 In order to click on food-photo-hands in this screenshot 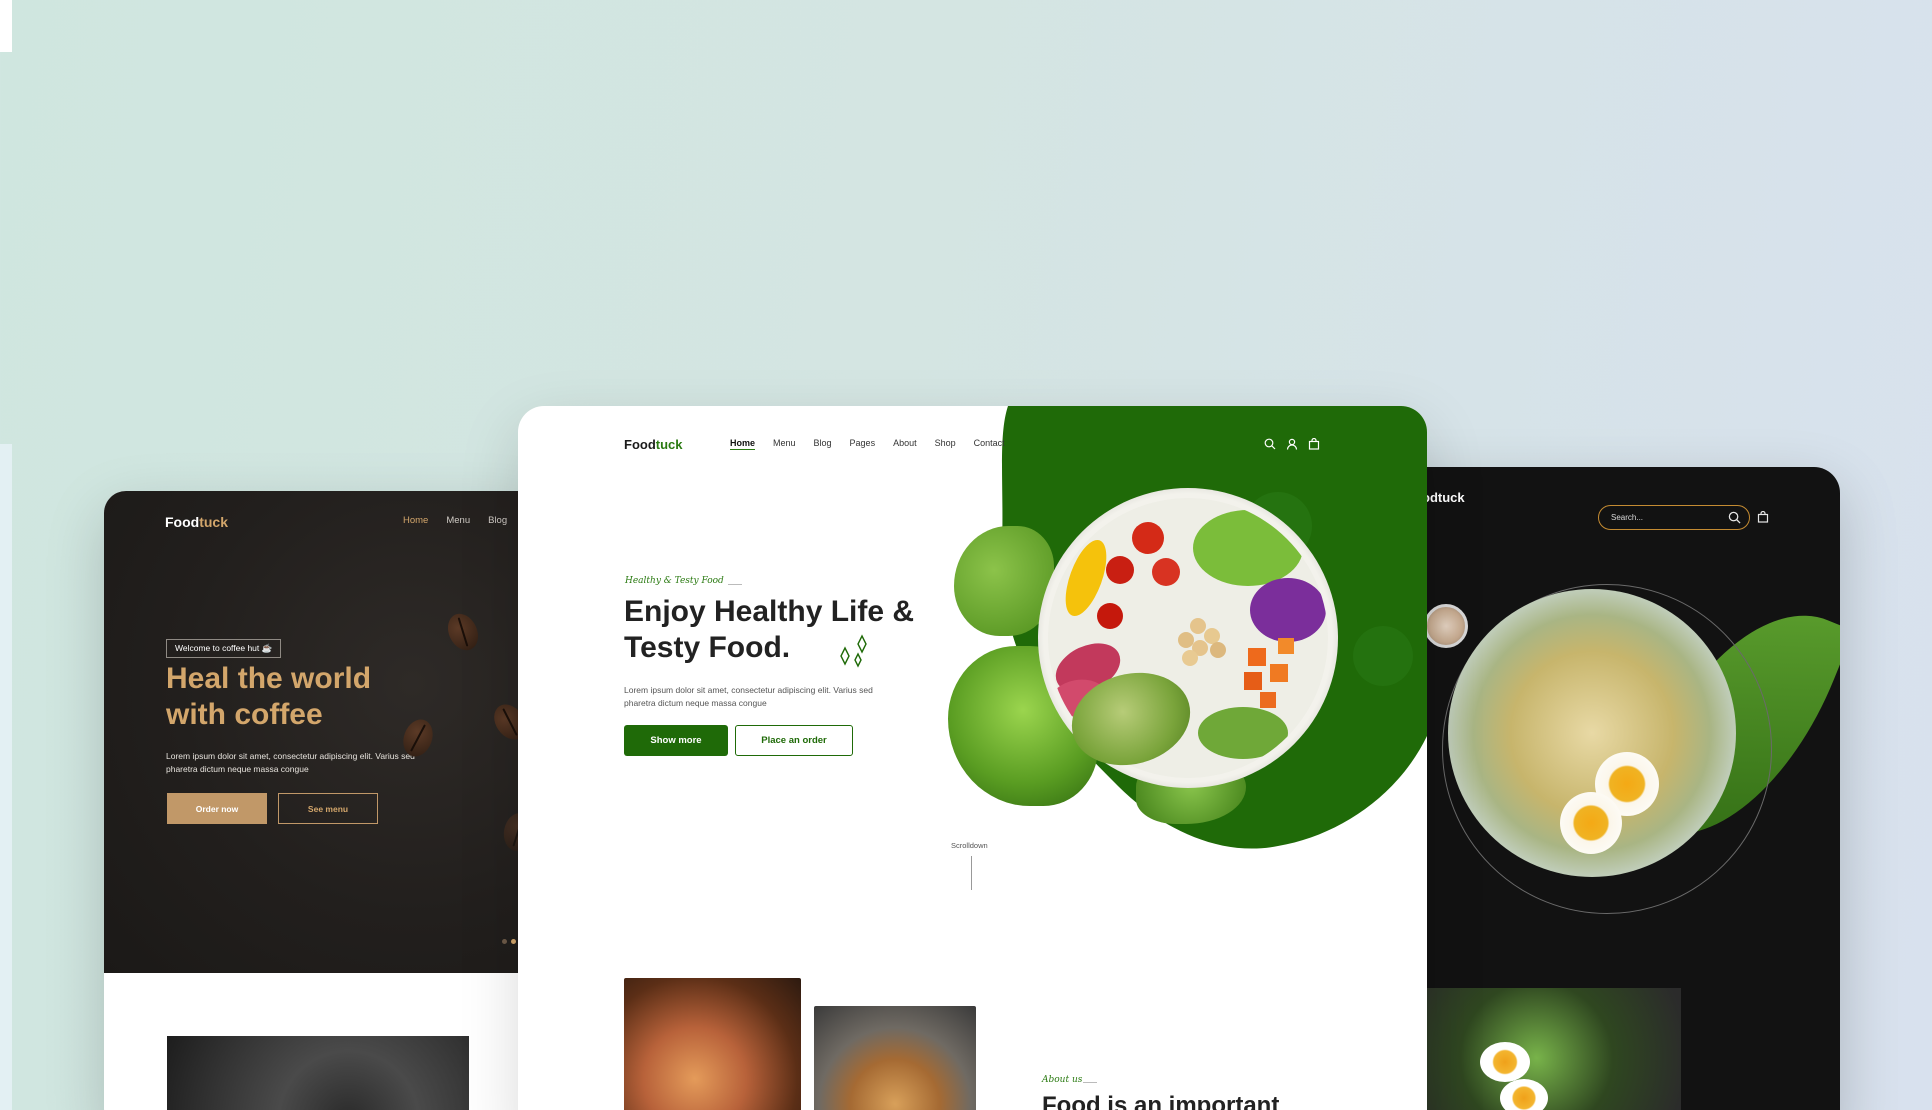, I will do `click(712, 1044)`.